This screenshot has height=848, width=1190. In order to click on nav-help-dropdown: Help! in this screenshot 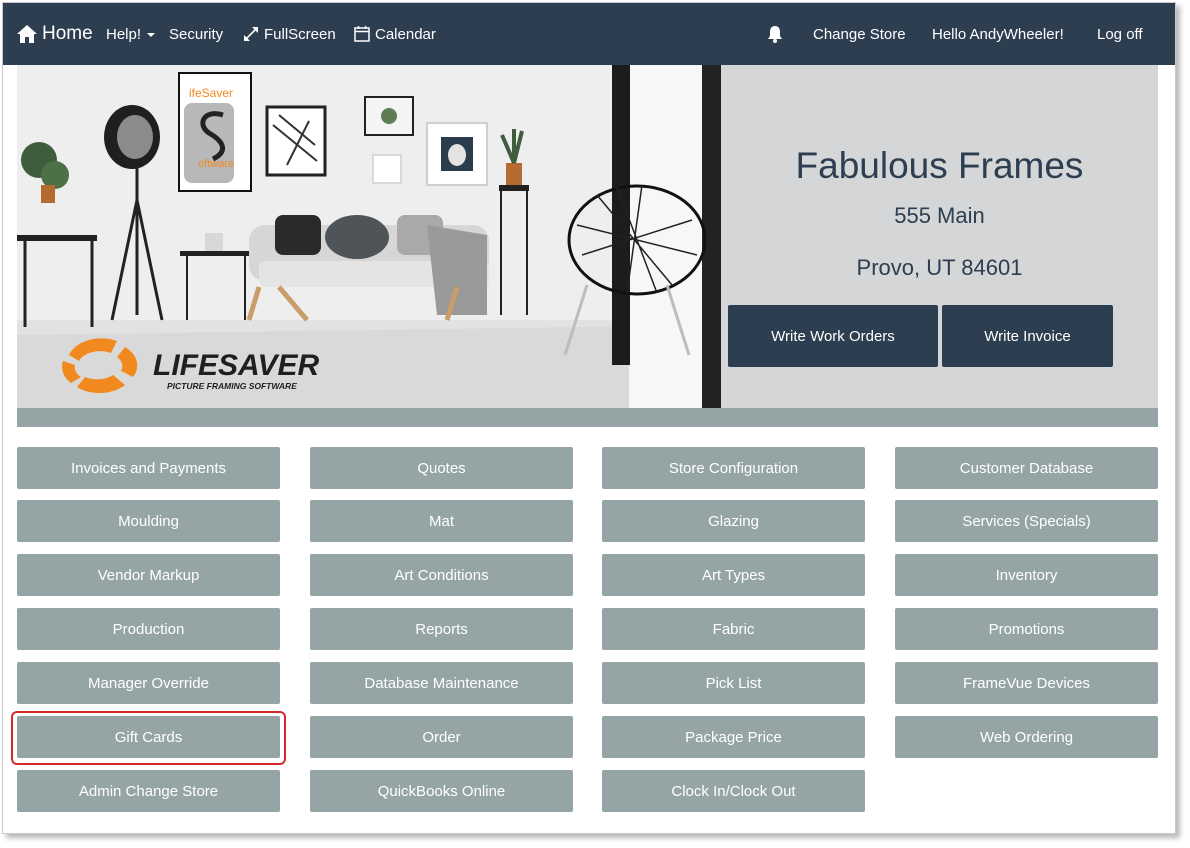, I will do `click(131, 34)`.